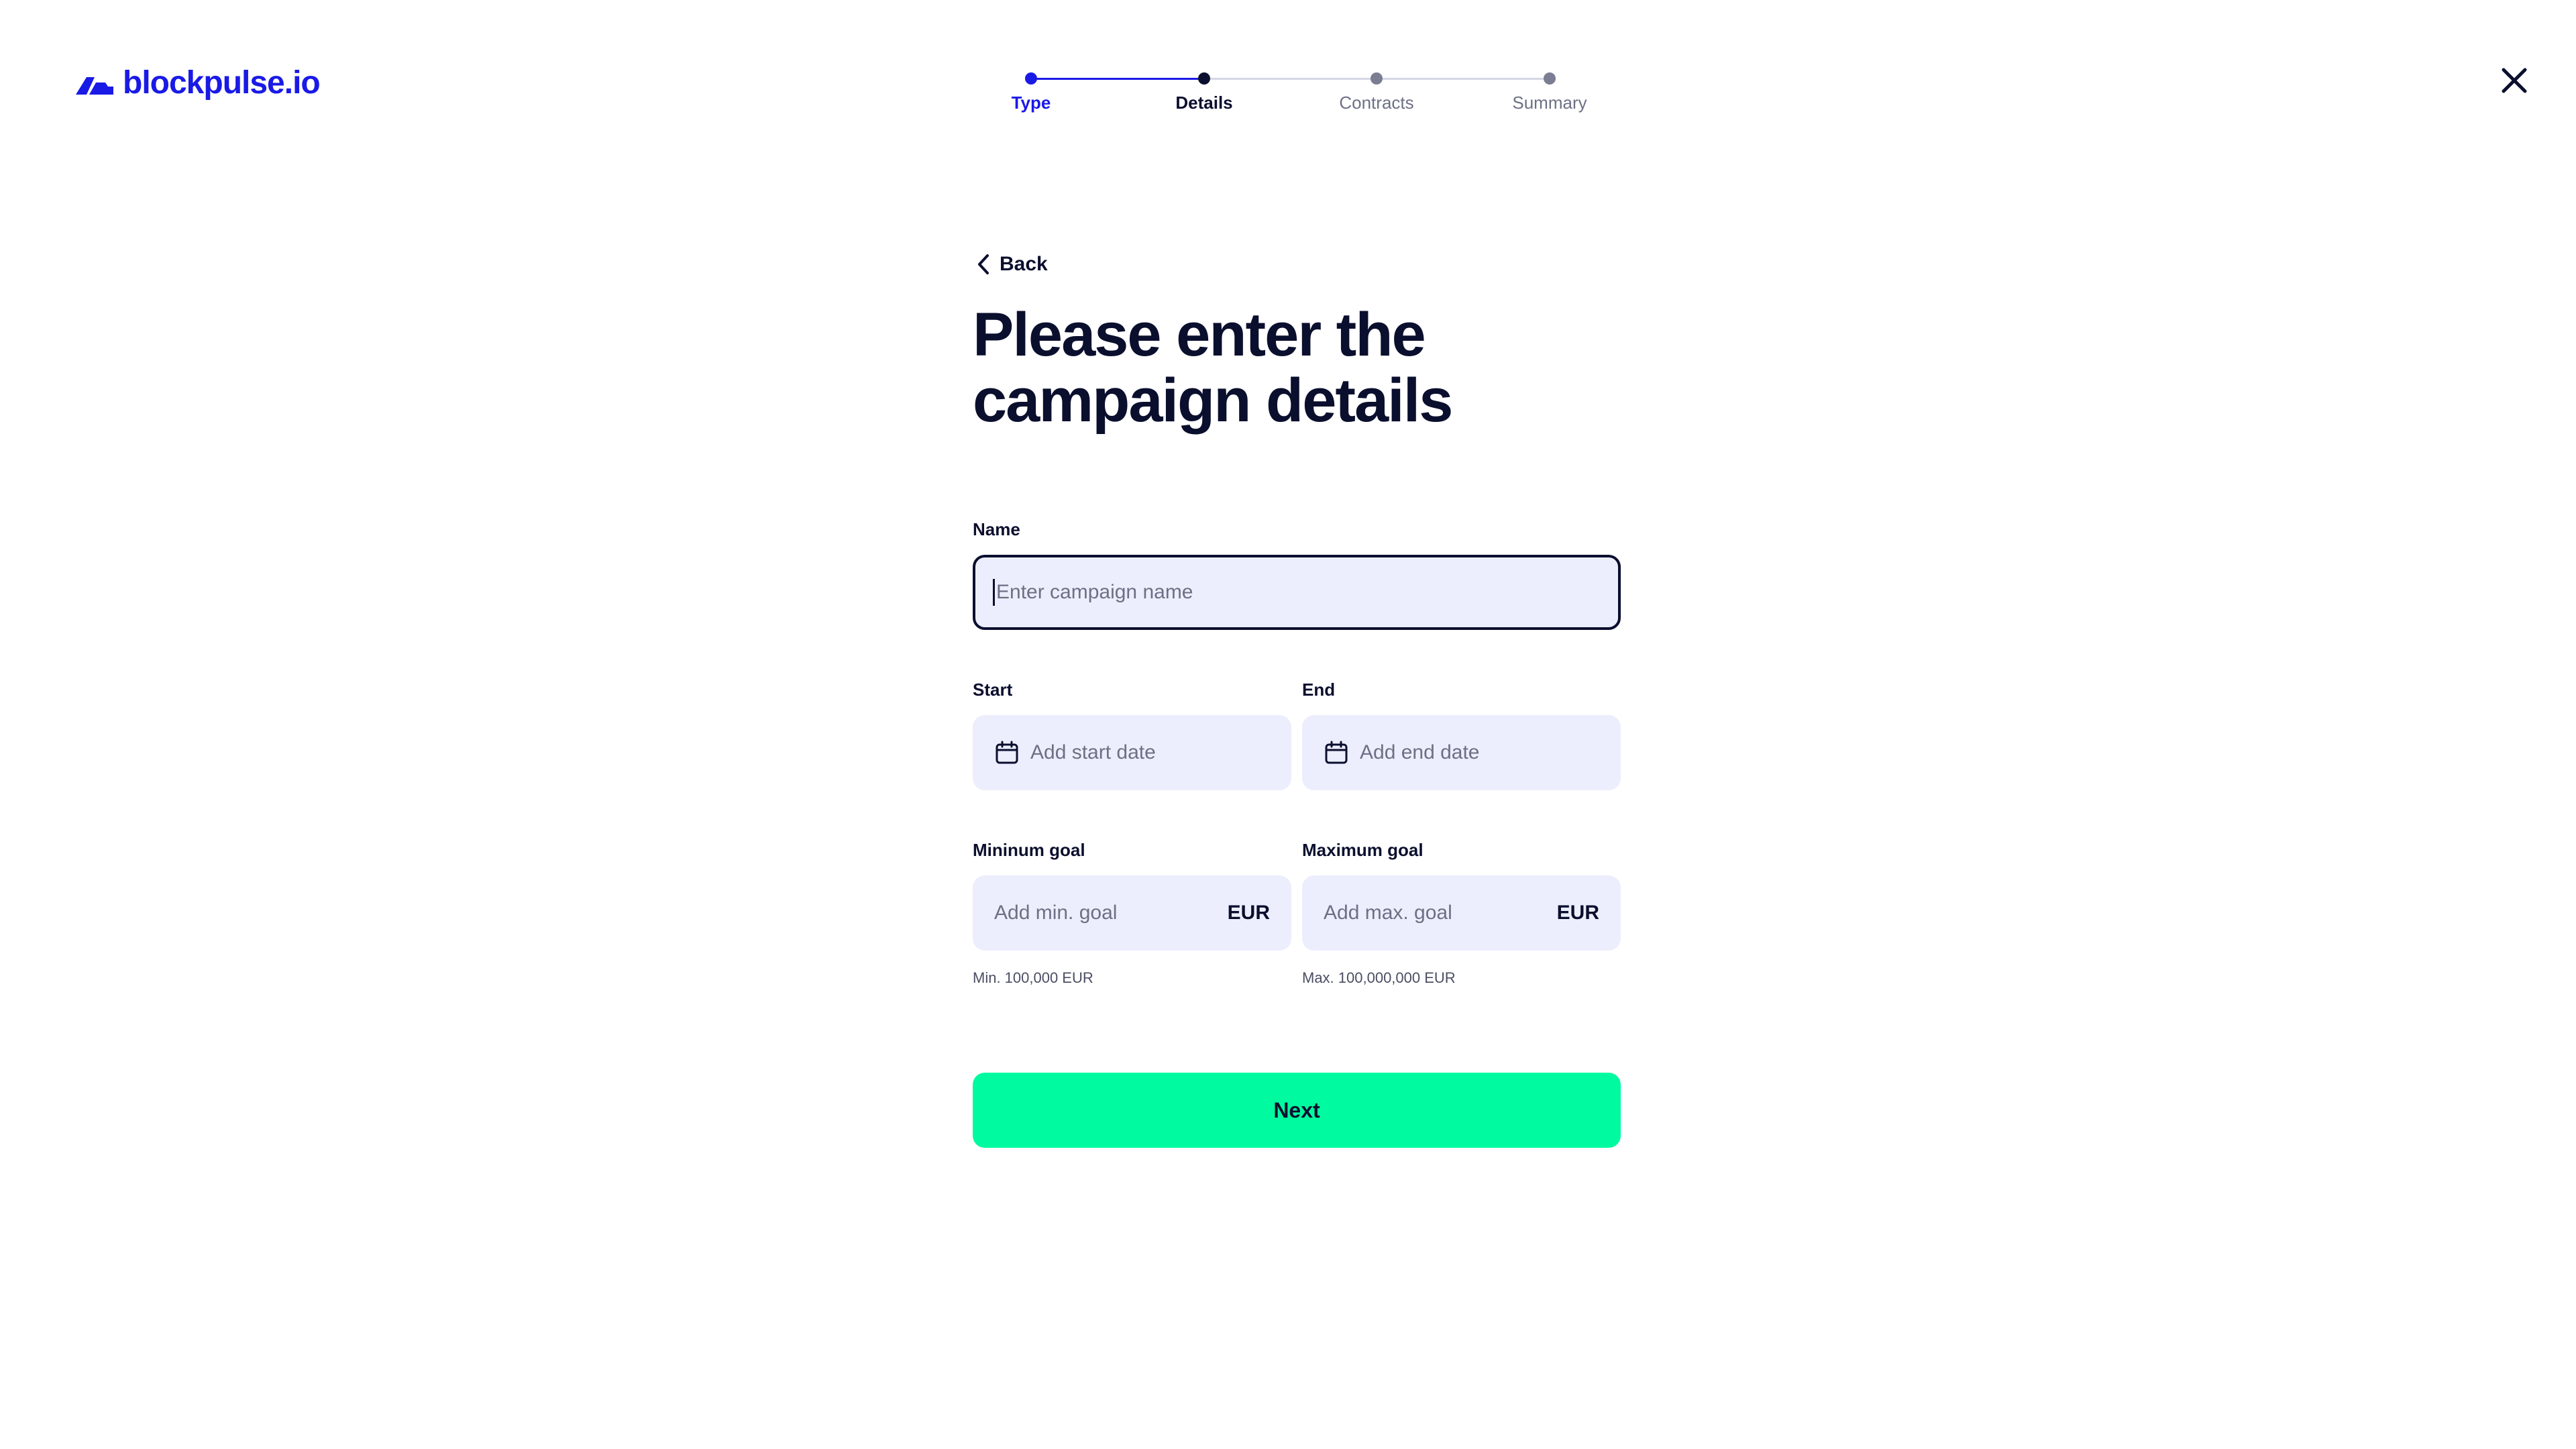 This screenshot has width=2576, height=1449. What do you see at coordinates (994, 592) in the screenshot?
I see `text-caret` at bounding box center [994, 592].